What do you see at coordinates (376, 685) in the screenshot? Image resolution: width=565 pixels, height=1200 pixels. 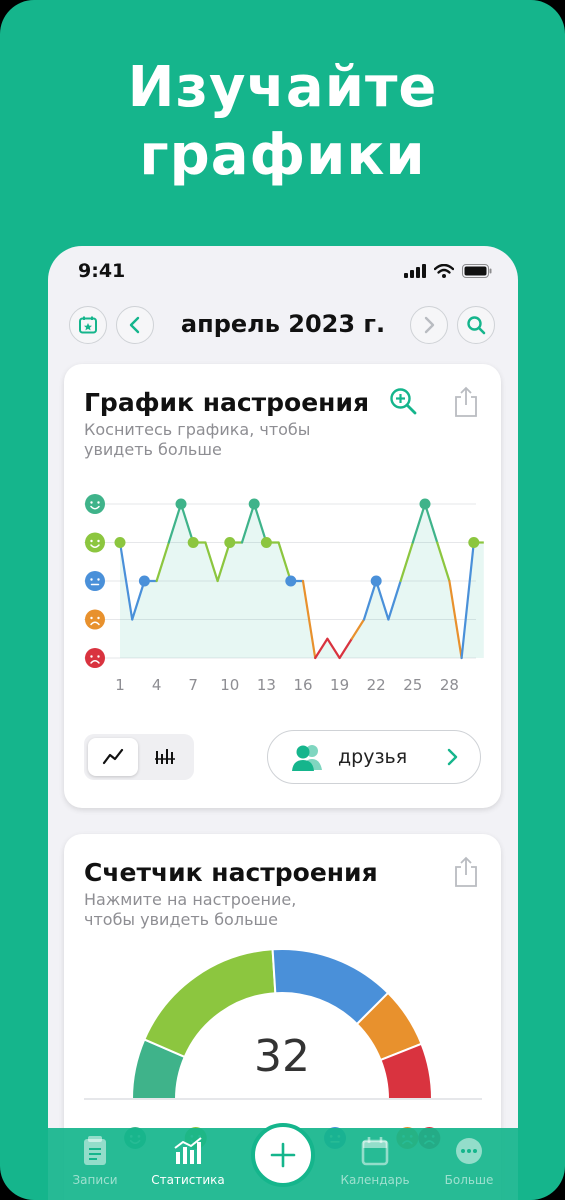 I see `x-tick-label: 22` at bounding box center [376, 685].